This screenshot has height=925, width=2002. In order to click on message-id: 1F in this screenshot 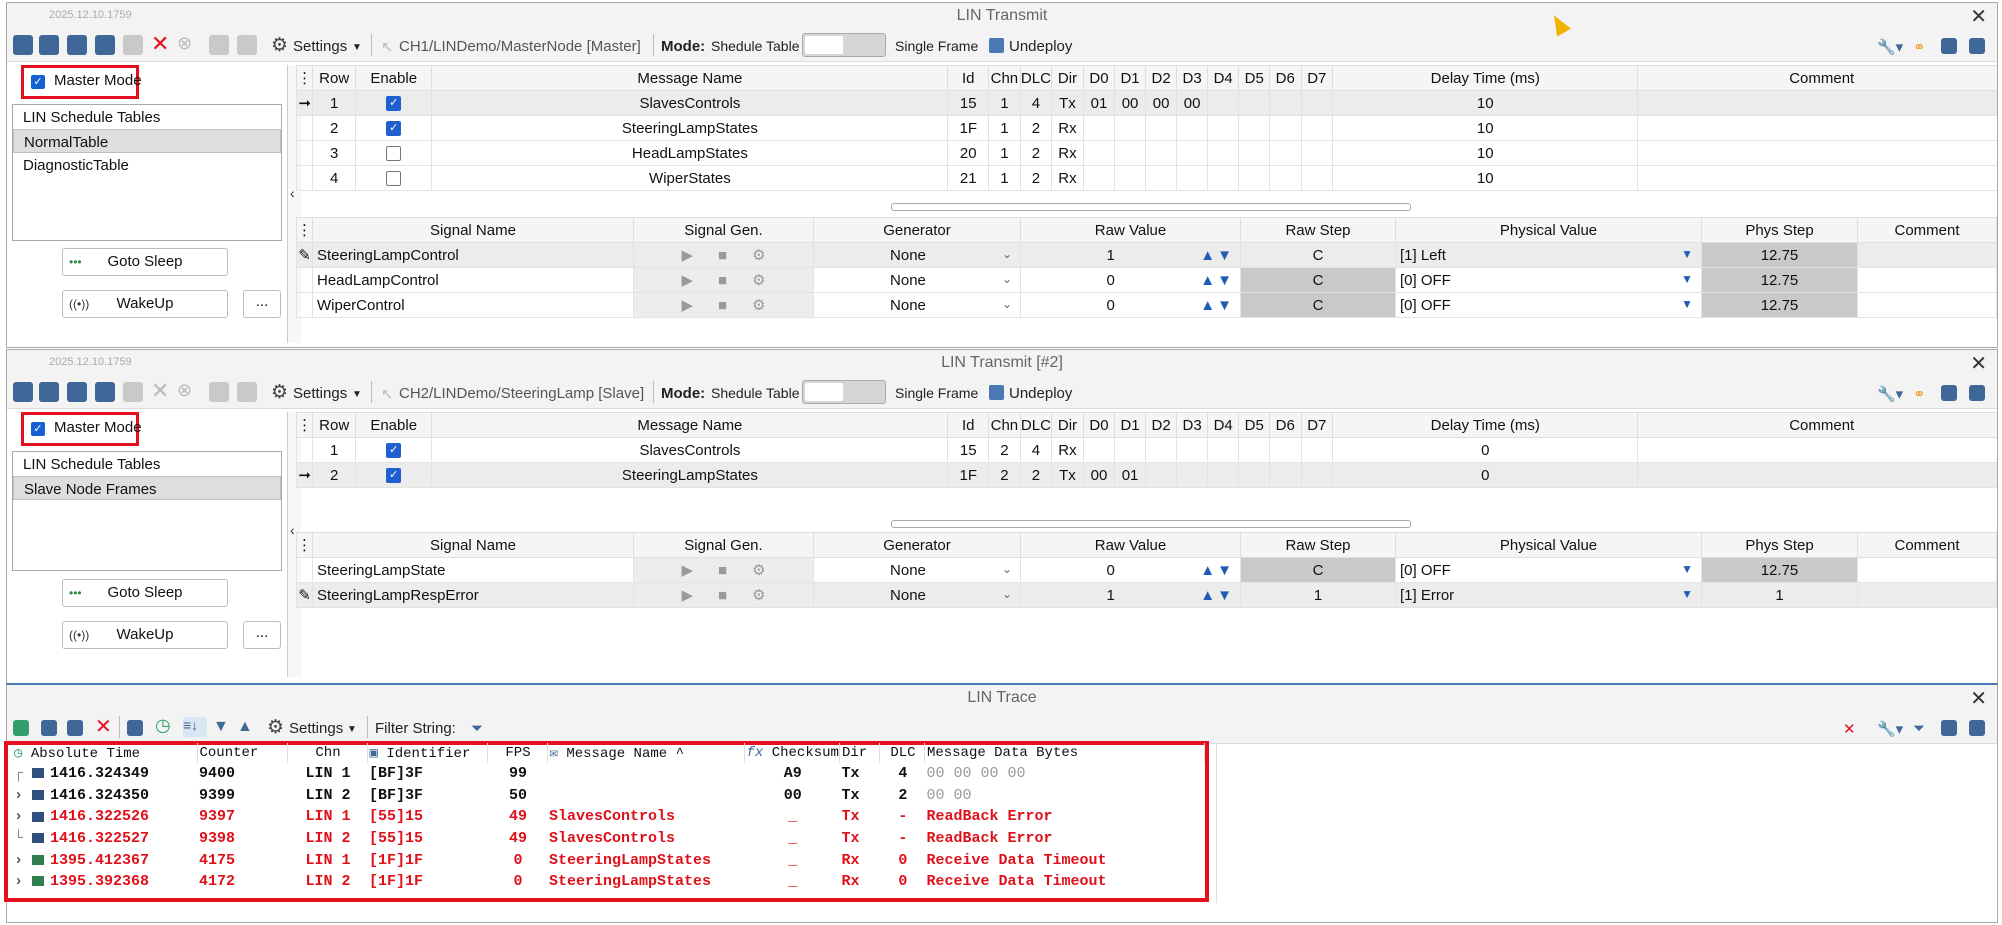, I will do `click(968, 475)`.